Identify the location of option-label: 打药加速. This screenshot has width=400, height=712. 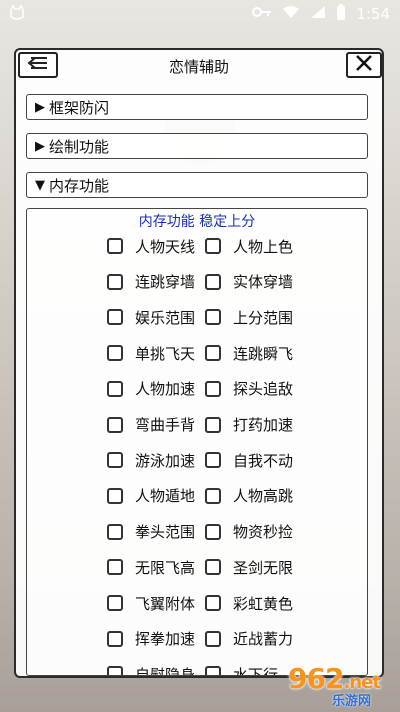
(263, 425).